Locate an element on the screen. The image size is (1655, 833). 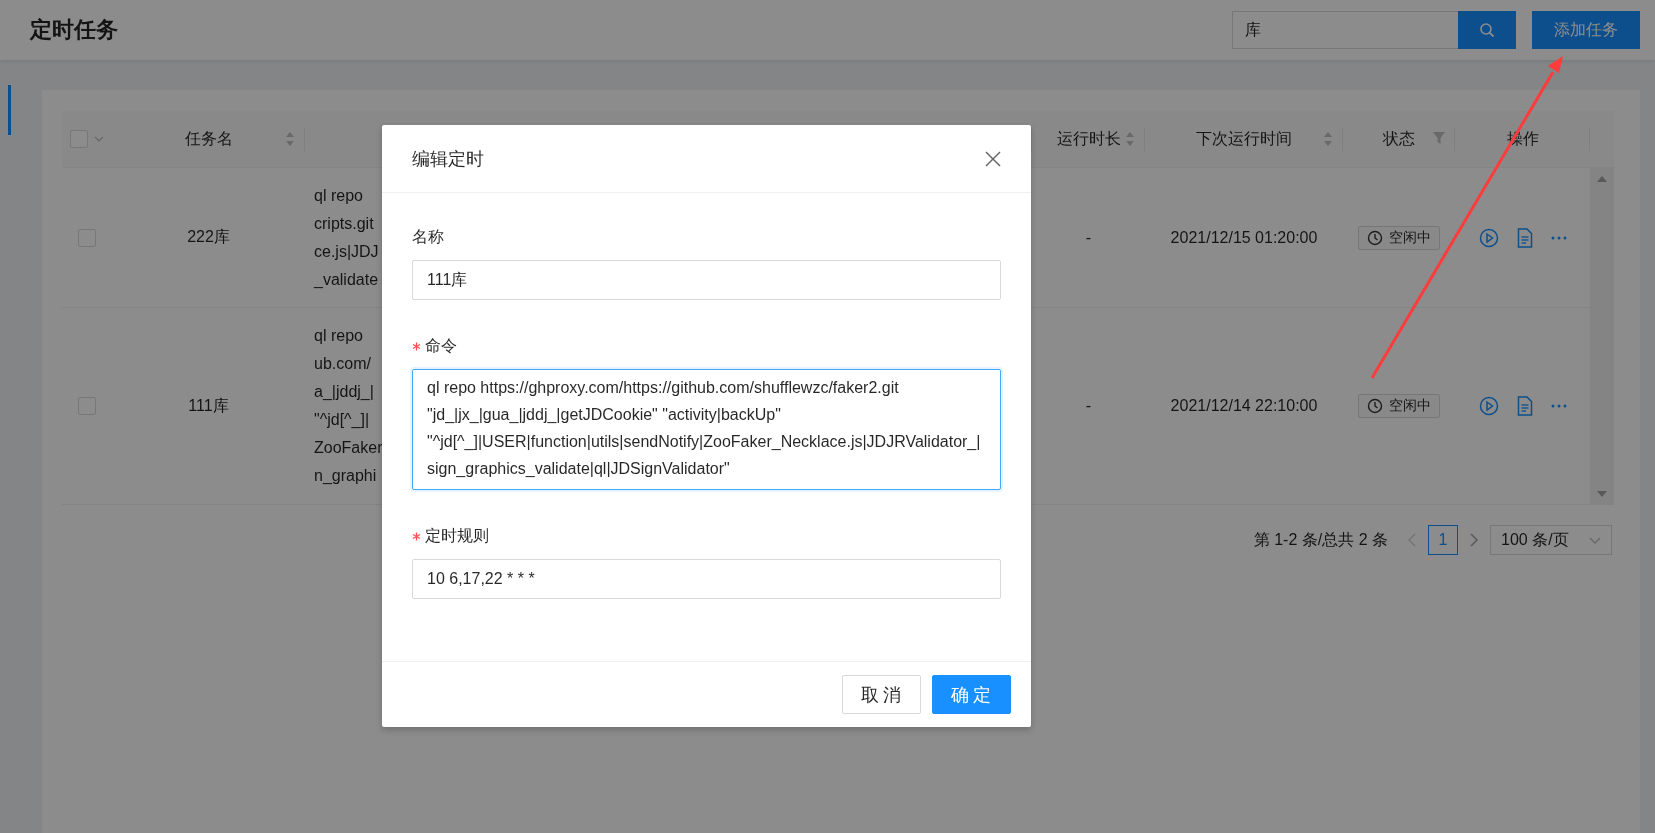
dialog-title: 编辑定时 is located at coordinates (448, 159).